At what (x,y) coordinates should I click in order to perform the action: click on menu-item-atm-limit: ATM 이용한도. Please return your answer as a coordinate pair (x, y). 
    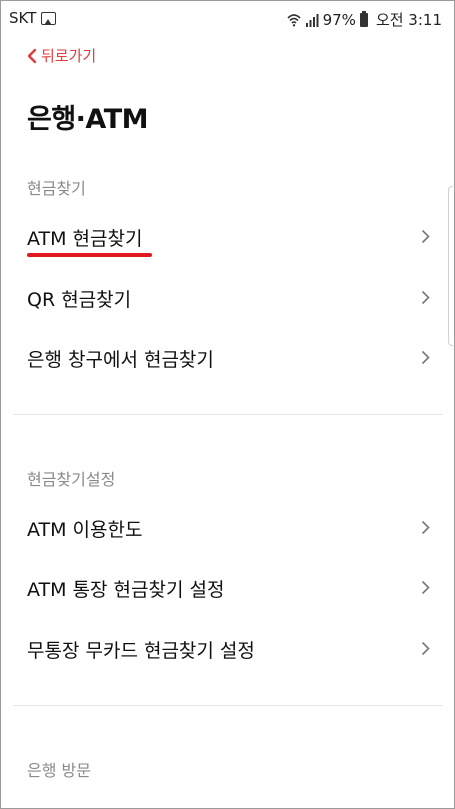
    Looking at the image, I should click on (227, 529).